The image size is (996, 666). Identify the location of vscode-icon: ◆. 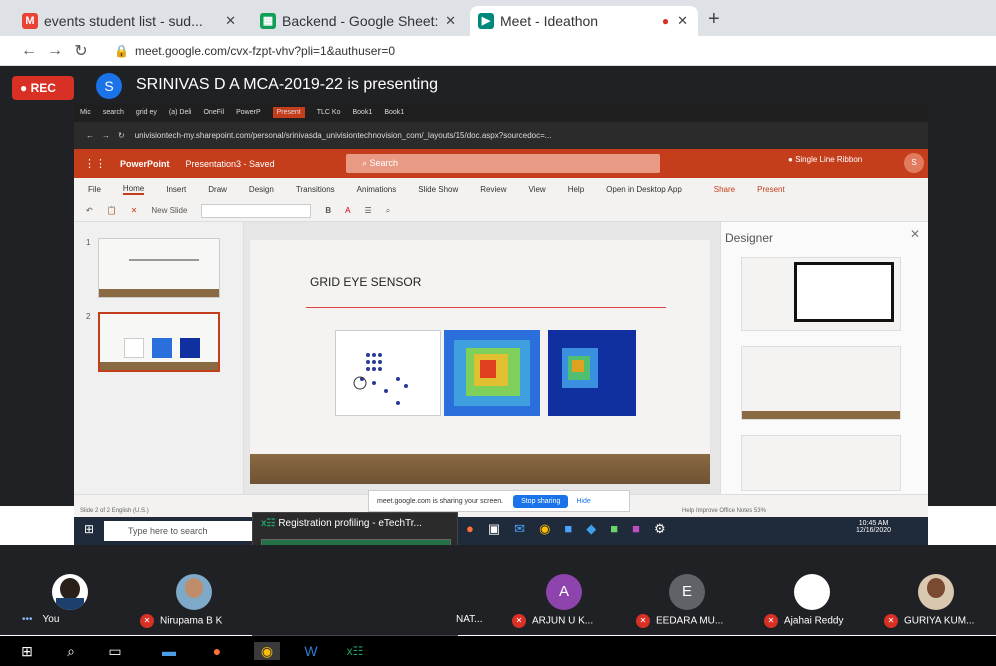
(591, 528).